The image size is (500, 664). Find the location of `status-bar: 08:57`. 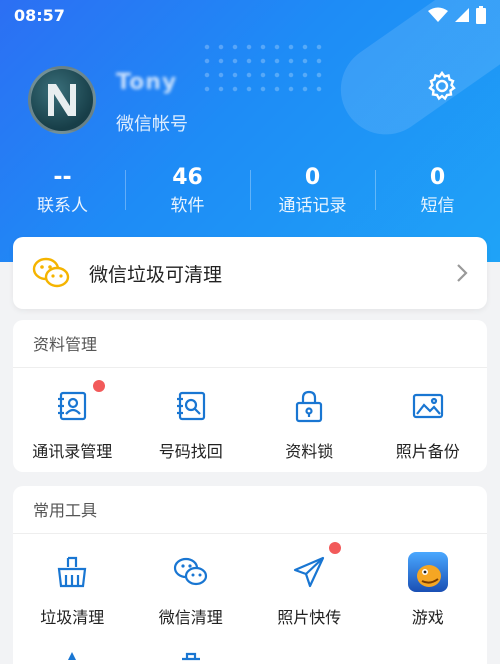

status-bar: 08:57 is located at coordinates (250, 15).